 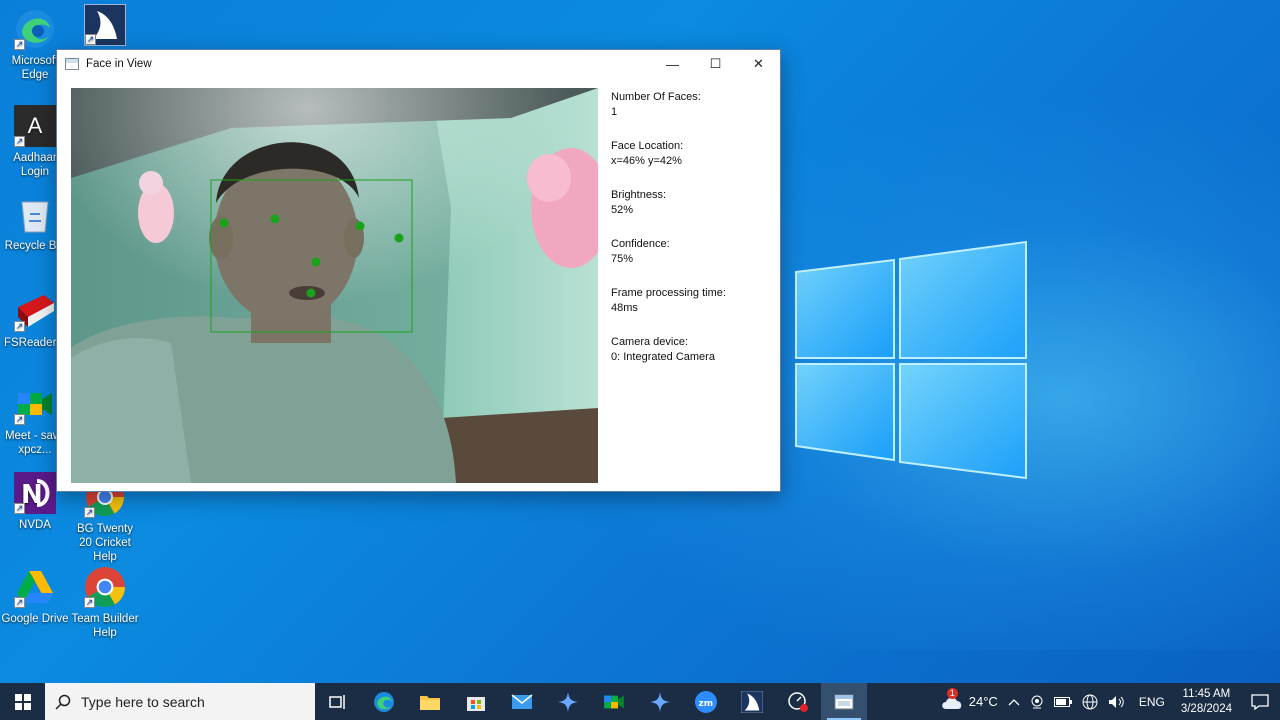 What do you see at coordinates (35, 619) in the screenshot?
I see `desktop-icon-label: Google Drive` at bounding box center [35, 619].